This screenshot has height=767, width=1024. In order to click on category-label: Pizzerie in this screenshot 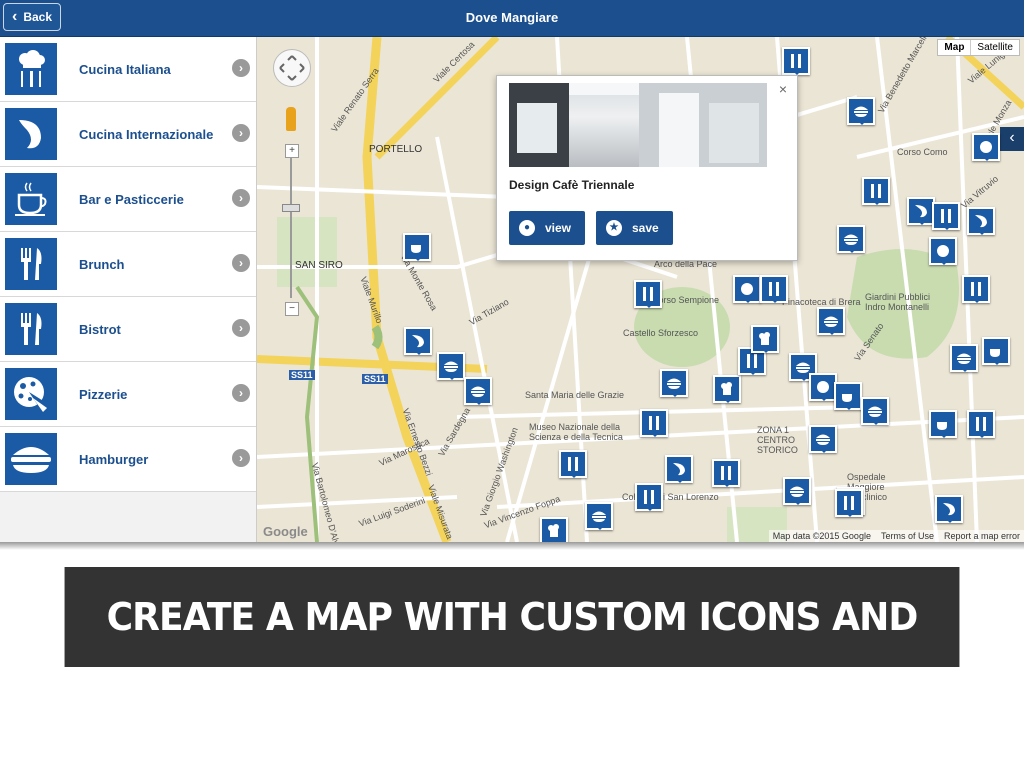, I will do `click(103, 394)`.